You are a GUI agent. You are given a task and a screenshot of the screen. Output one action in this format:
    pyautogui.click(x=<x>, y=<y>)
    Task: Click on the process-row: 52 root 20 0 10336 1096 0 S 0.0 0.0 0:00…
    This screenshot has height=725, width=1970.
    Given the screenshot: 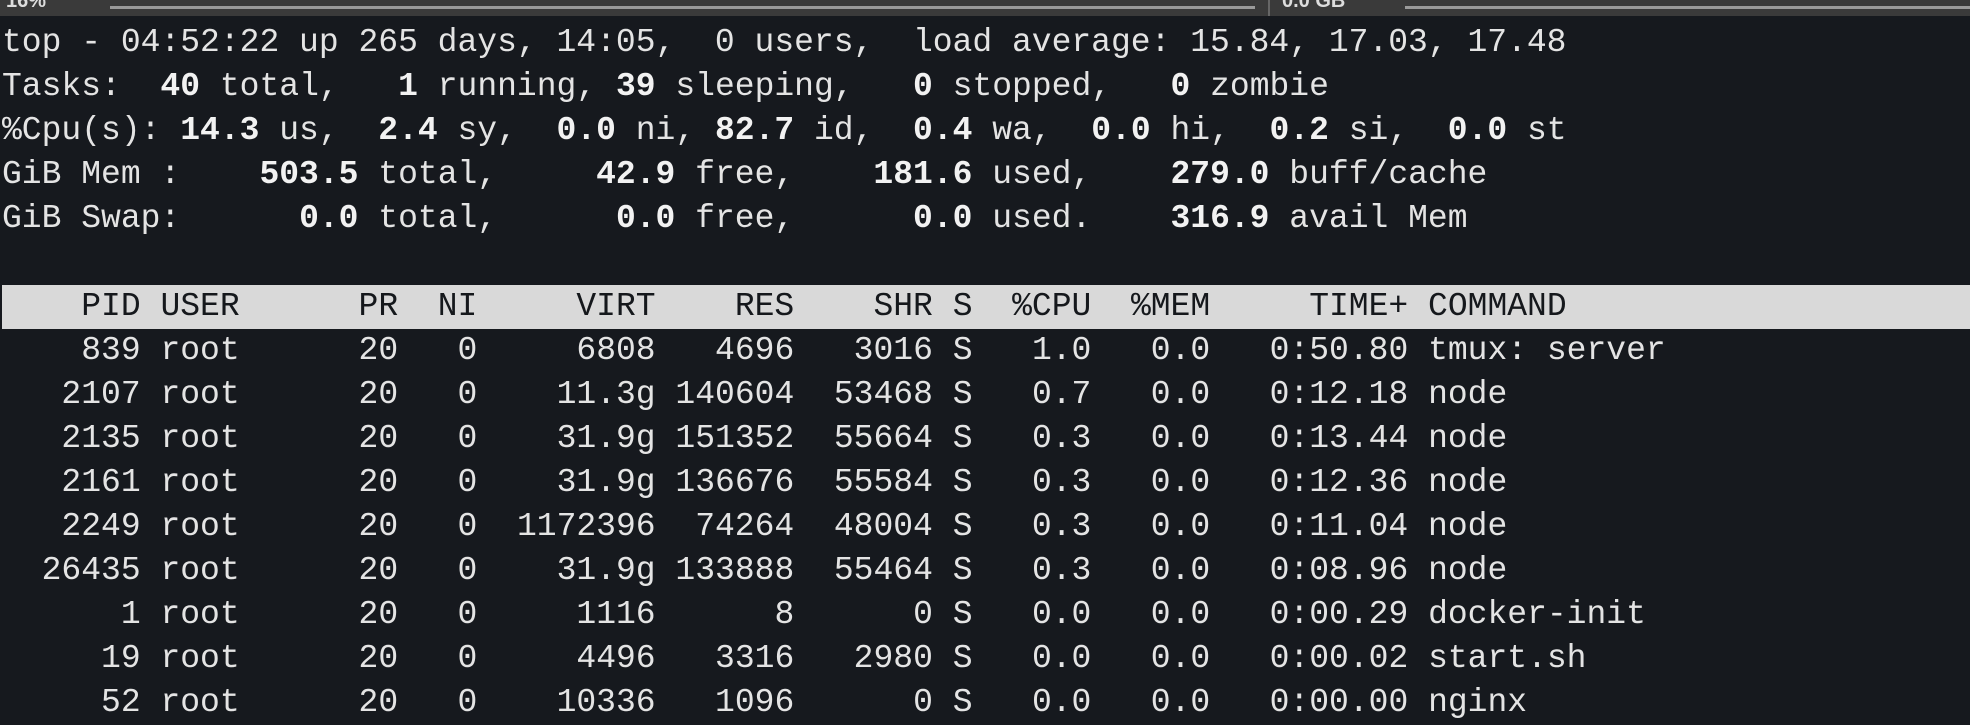 What is the action you would take?
    pyautogui.click(x=986, y=703)
    